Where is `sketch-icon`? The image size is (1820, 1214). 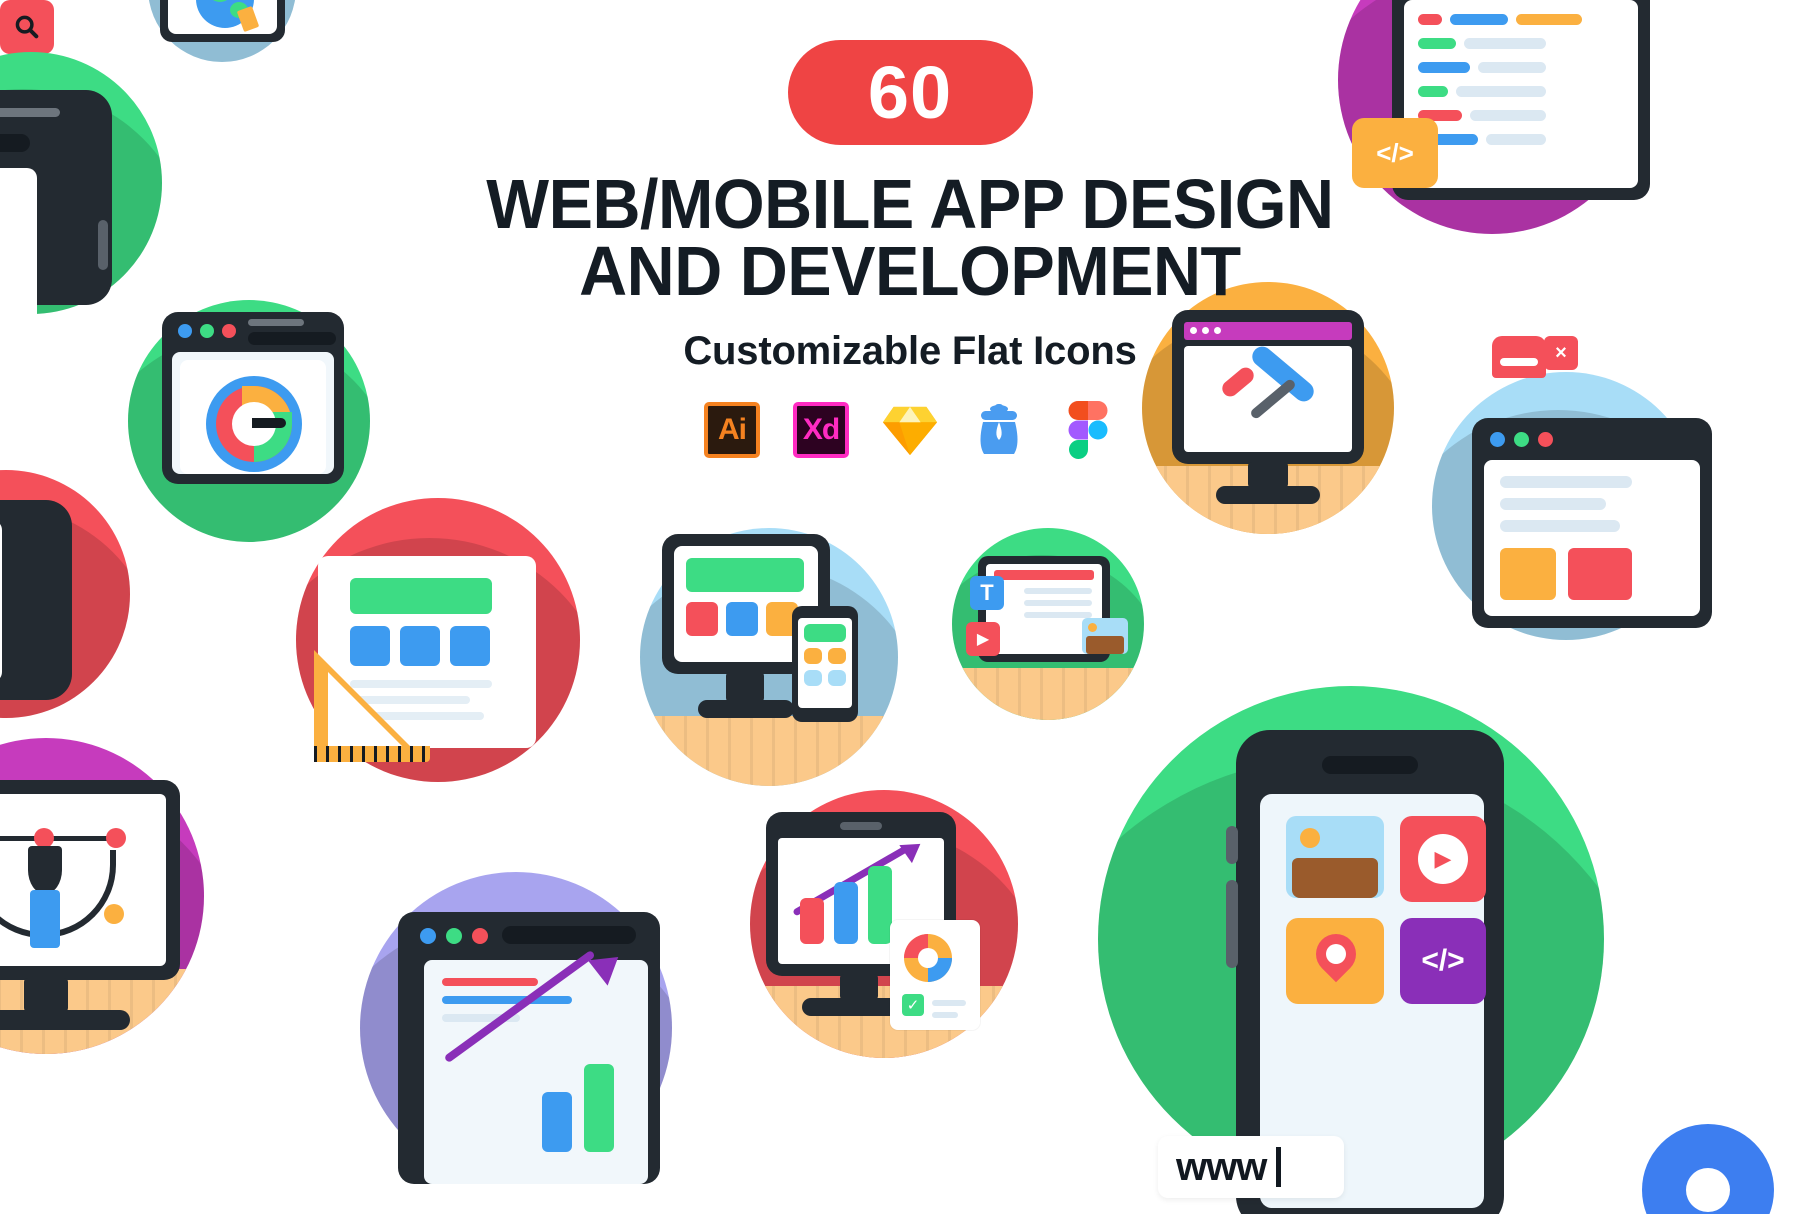
sketch-icon is located at coordinates (910, 430).